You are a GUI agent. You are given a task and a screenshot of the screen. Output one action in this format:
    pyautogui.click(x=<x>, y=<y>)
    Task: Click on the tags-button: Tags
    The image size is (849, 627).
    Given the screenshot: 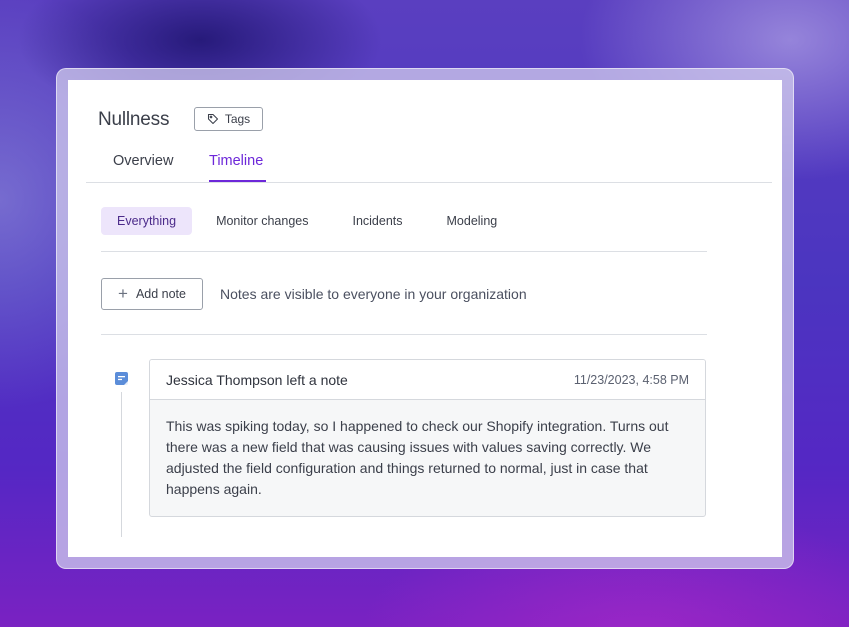 What is the action you would take?
    pyautogui.click(x=228, y=119)
    